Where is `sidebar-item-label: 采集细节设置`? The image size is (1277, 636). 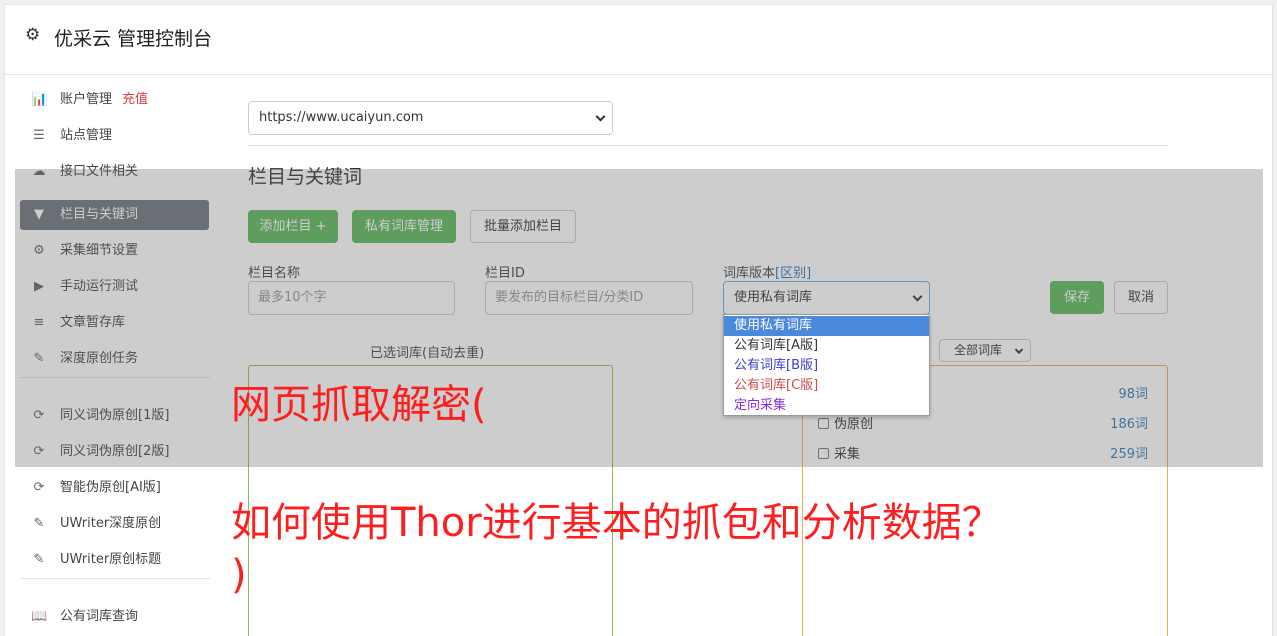
sidebar-item-label: 采集细节设置 is located at coordinates (99, 250).